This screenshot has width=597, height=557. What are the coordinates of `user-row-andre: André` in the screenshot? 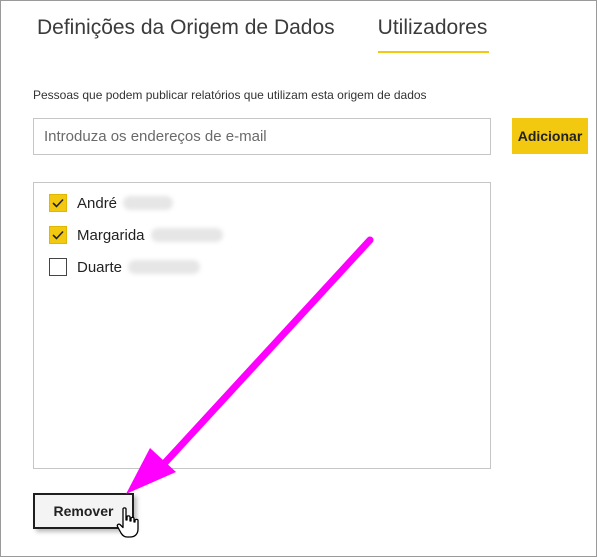 It's located at (111, 203).